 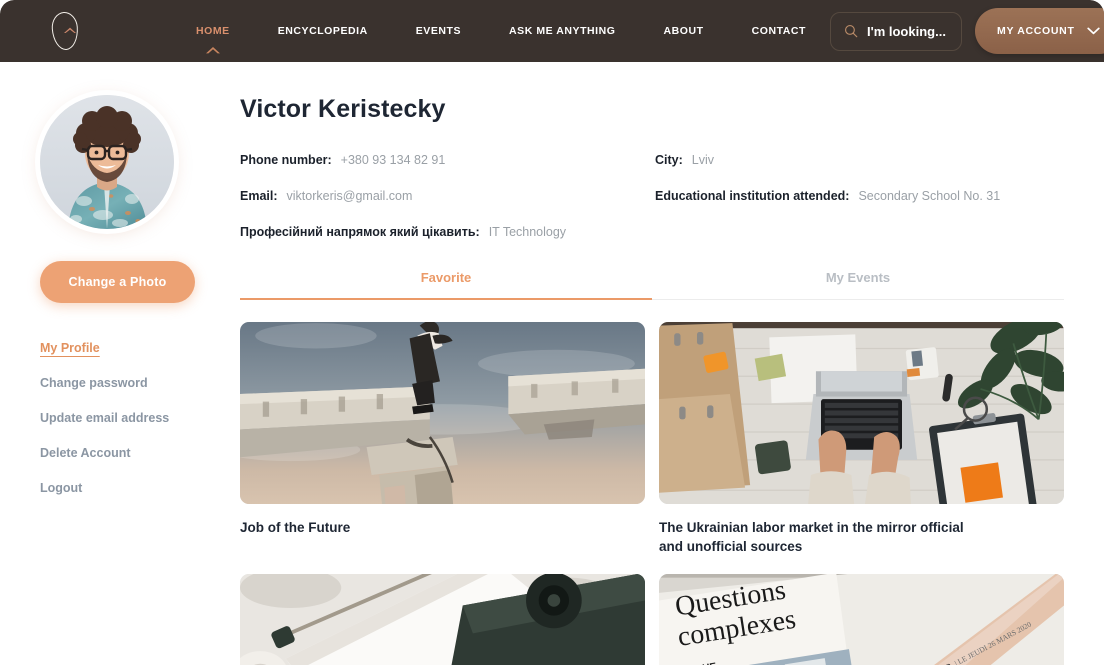 What do you see at coordinates (1093, 31) in the screenshot?
I see `chevron-down-icon` at bounding box center [1093, 31].